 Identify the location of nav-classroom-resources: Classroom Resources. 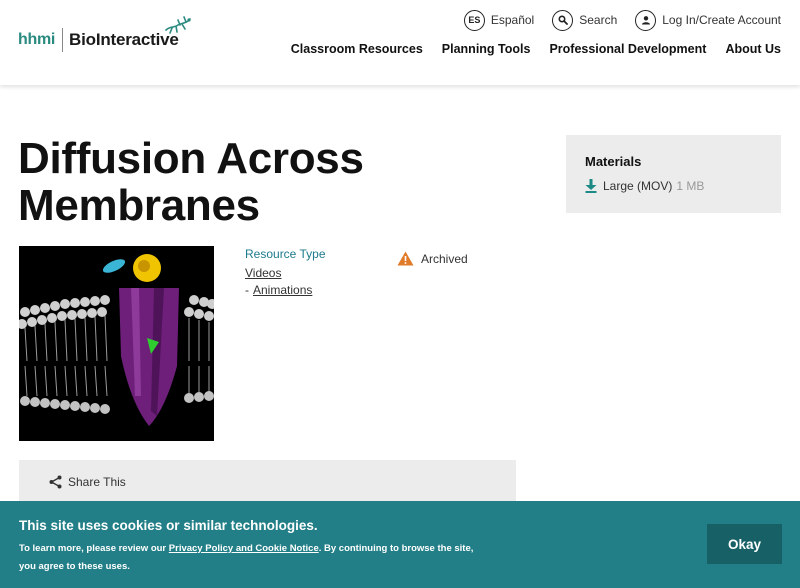
(357, 49).